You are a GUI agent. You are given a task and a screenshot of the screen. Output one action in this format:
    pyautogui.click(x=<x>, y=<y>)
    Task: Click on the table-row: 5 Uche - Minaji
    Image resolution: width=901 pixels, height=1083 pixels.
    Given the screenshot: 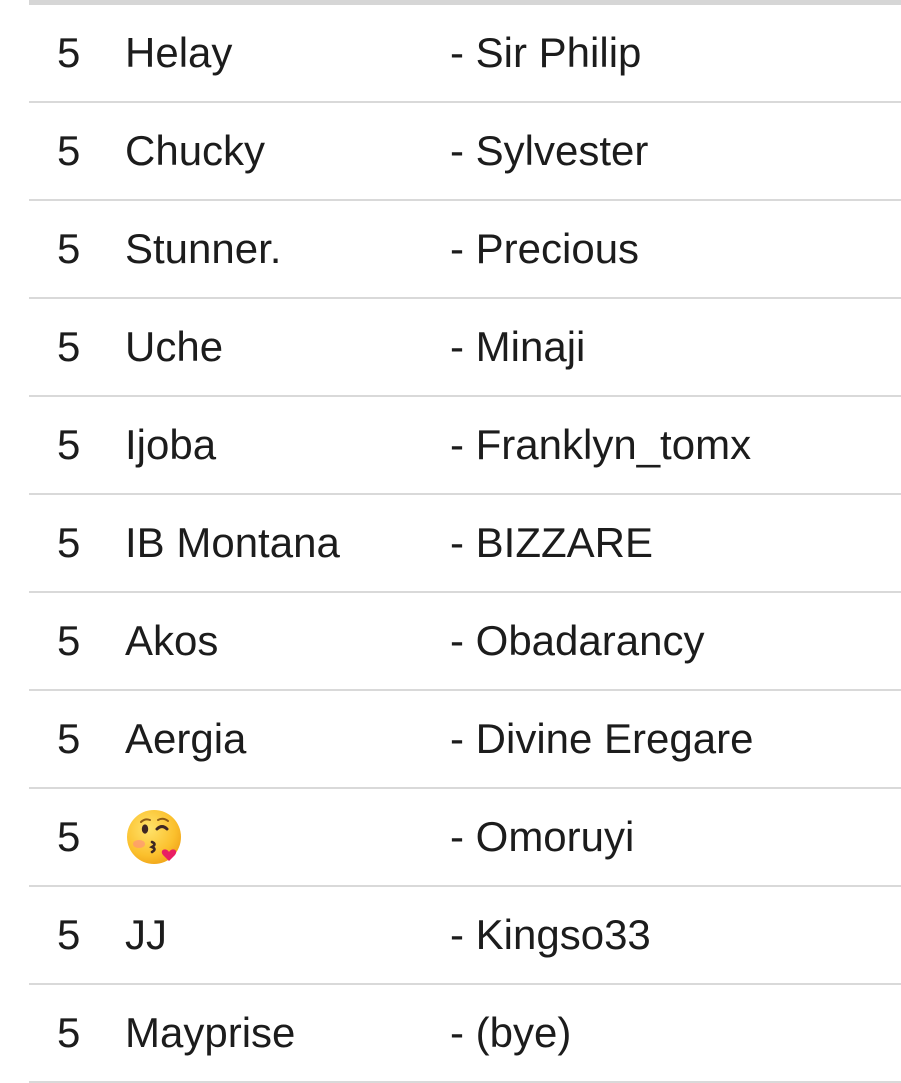 What is the action you would take?
    pyautogui.click(x=465, y=348)
    